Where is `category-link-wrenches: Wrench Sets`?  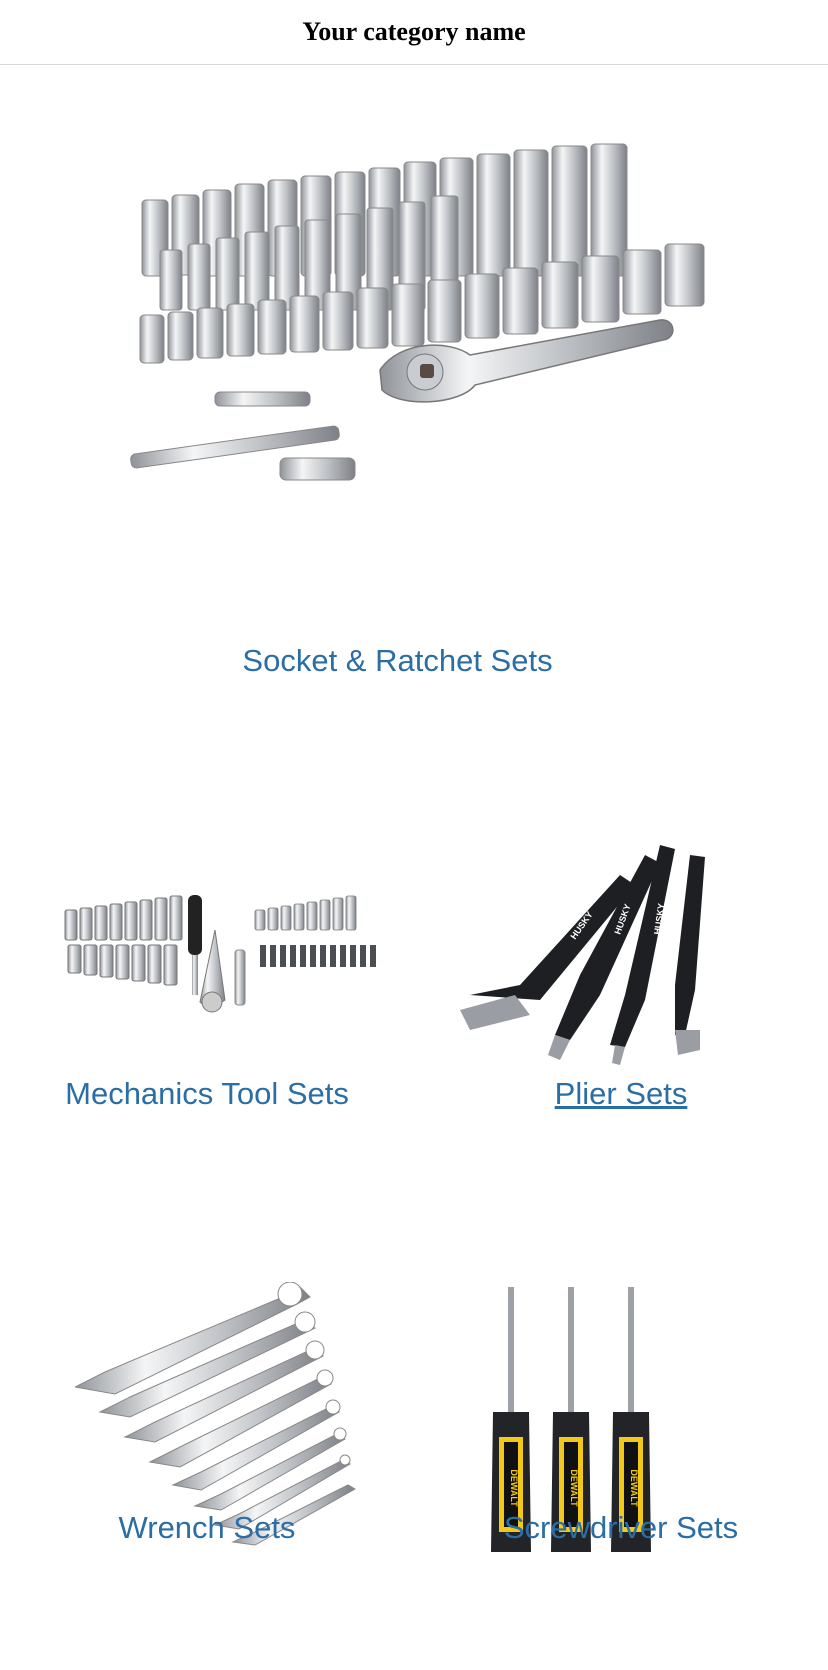 category-link-wrenches: Wrench Sets is located at coordinates (207, 1528).